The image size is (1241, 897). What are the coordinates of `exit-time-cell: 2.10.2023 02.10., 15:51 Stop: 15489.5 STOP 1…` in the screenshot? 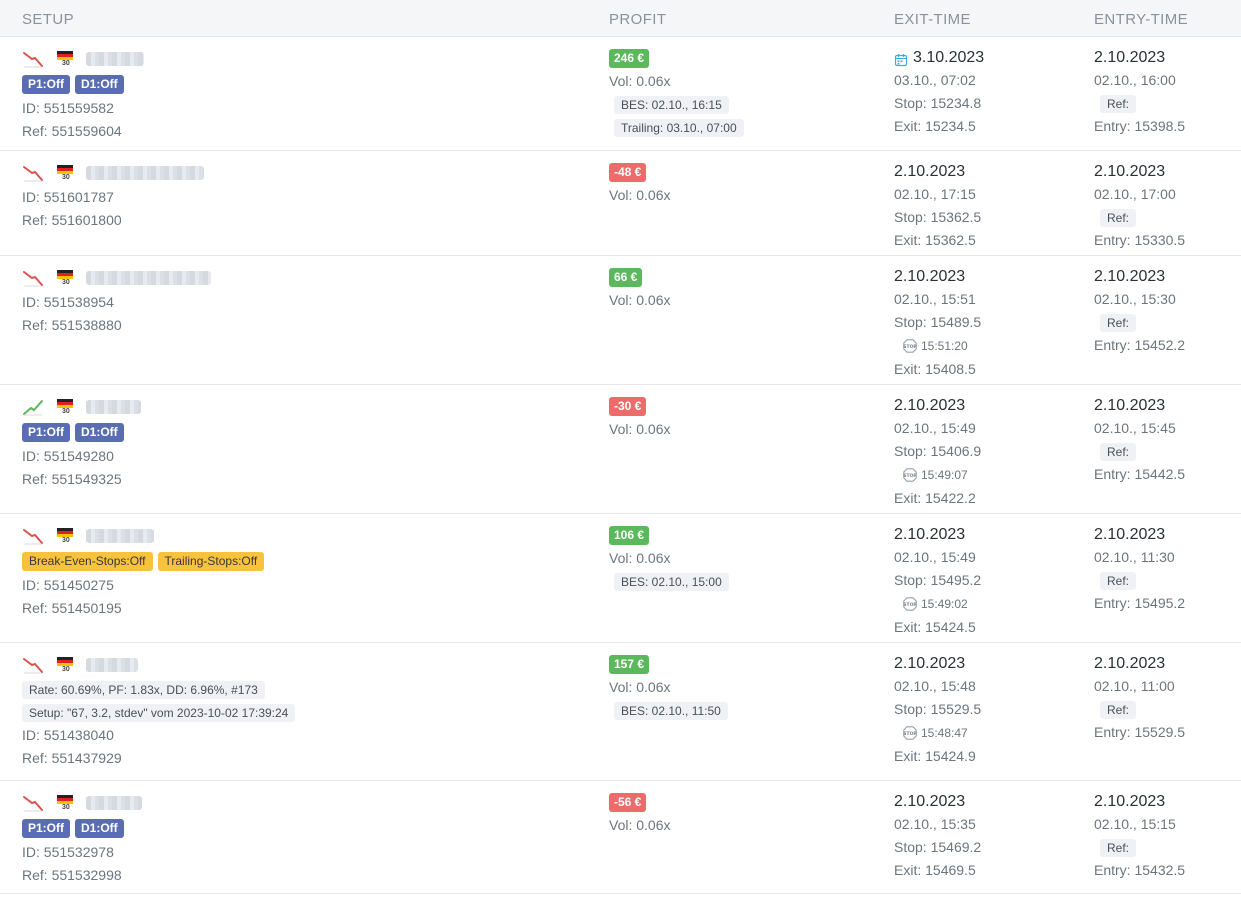 It's located at (989, 323).